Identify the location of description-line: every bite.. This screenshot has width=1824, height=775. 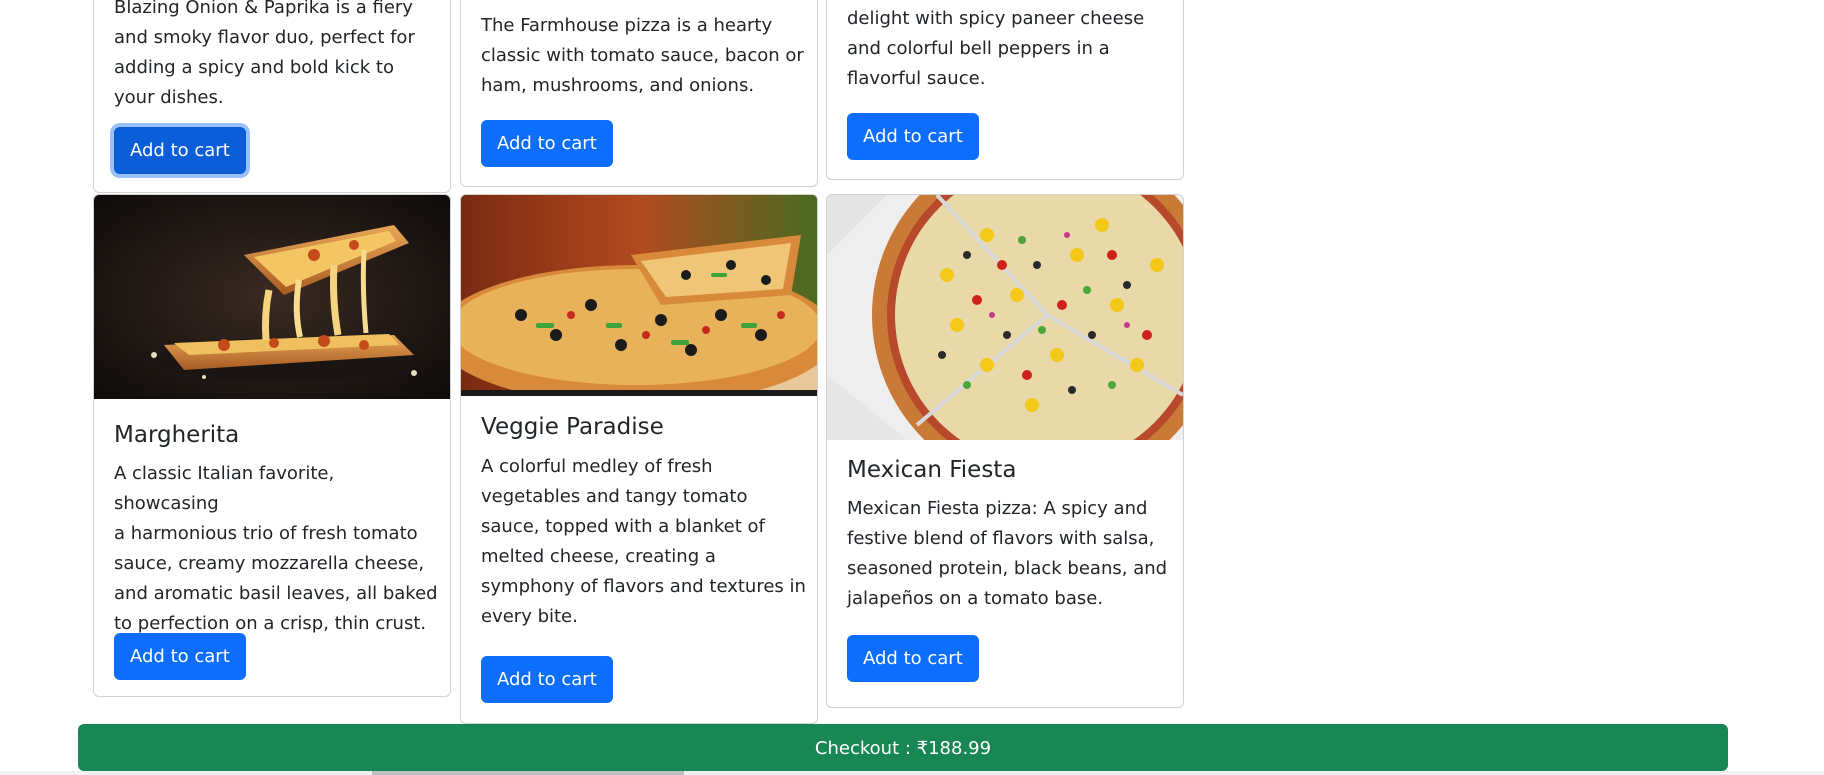
(529, 616).